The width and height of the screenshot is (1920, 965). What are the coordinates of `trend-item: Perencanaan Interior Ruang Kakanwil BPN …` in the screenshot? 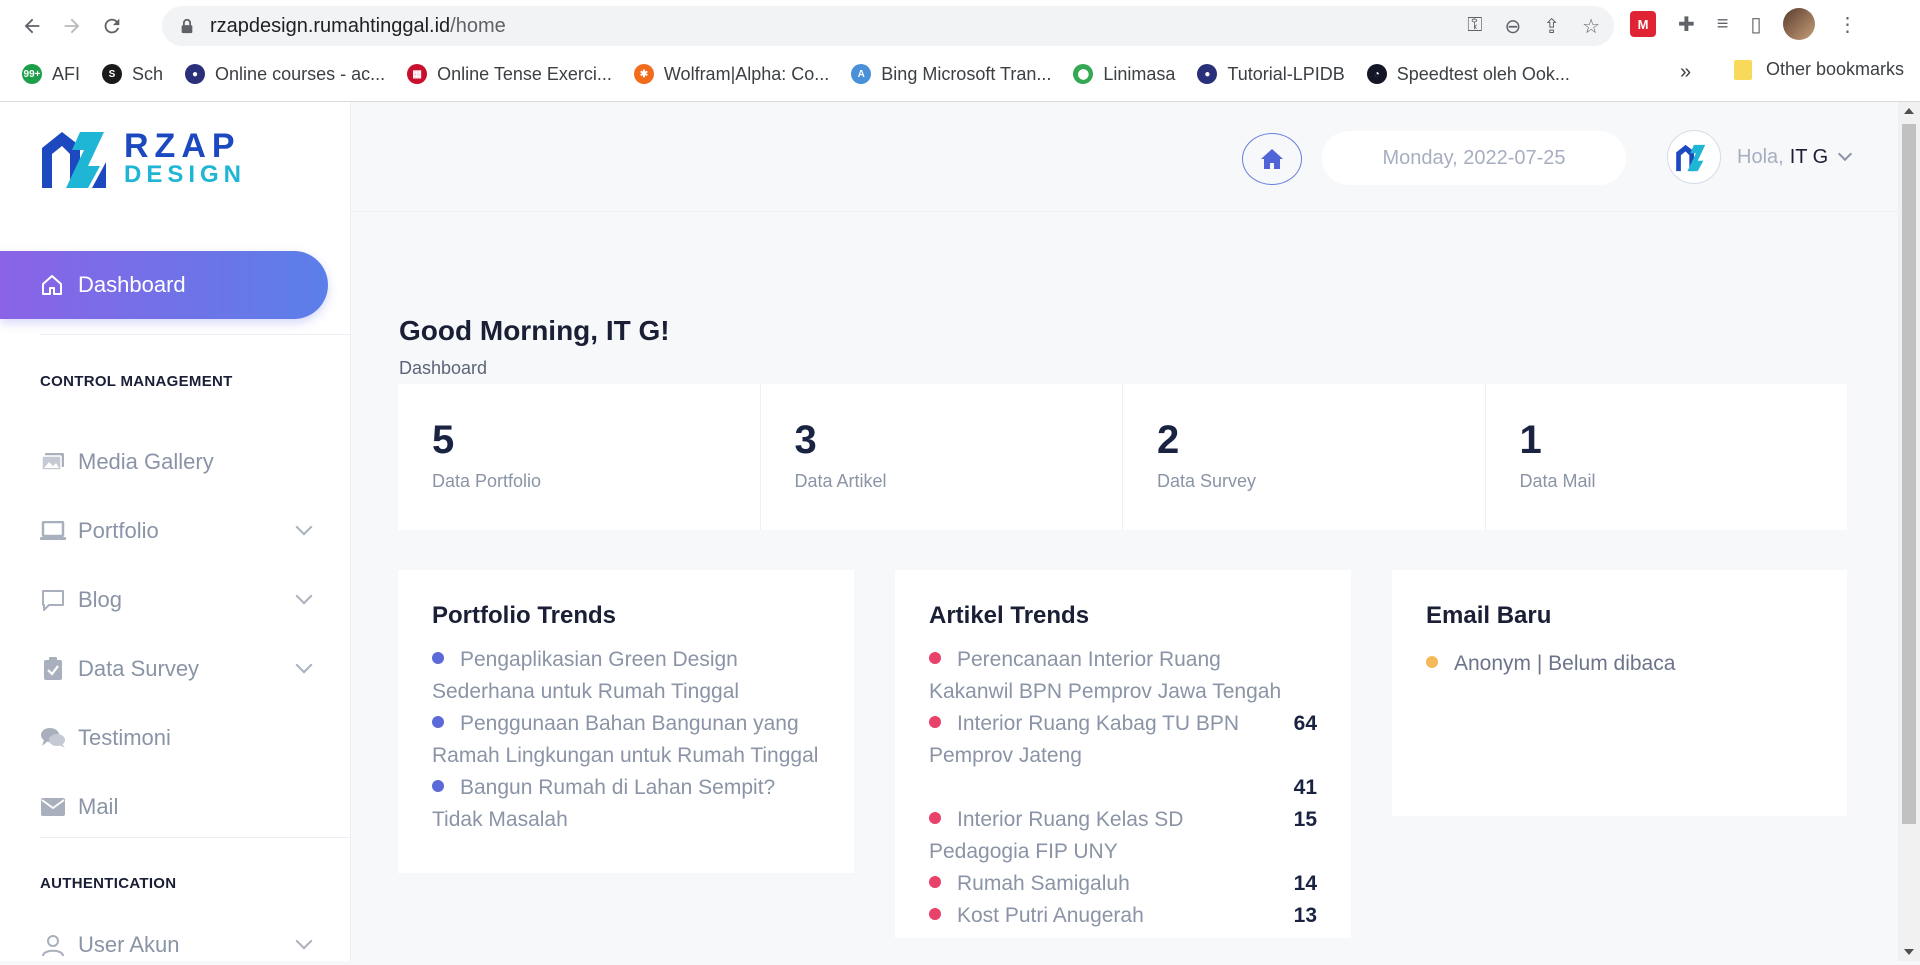 It's located at (1123, 676).